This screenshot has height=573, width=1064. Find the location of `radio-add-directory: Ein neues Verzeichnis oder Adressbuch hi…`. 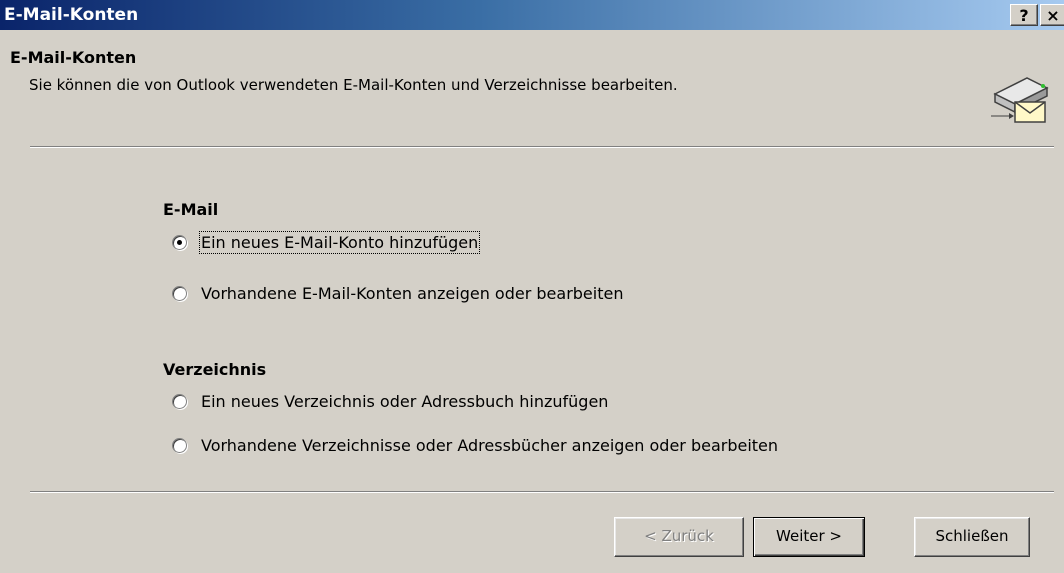

radio-add-directory: Ein neues Verzeichnis oder Adressbuch hi… is located at coordinates (390, 401).